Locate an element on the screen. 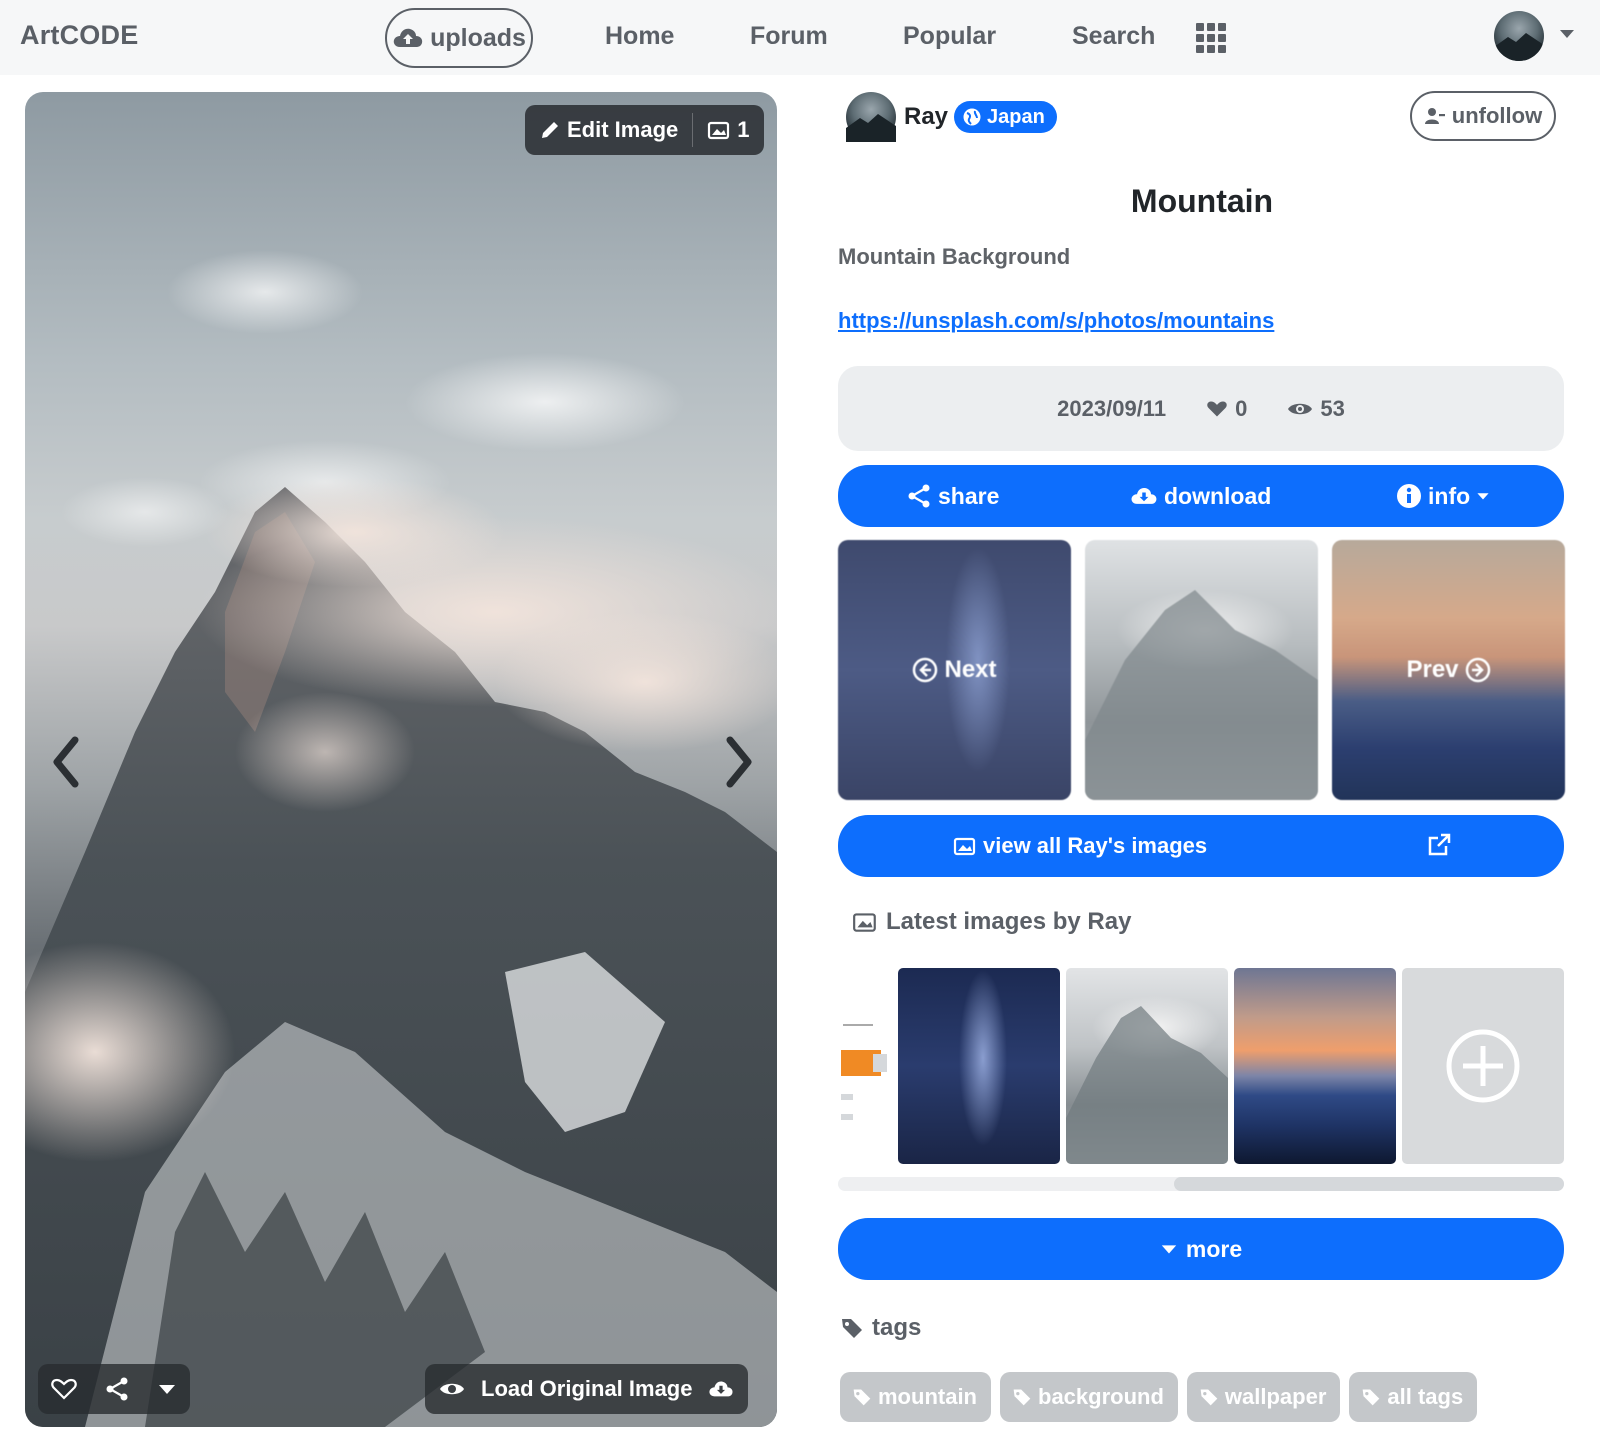  author-avatar is located at coordinates (871, 117).